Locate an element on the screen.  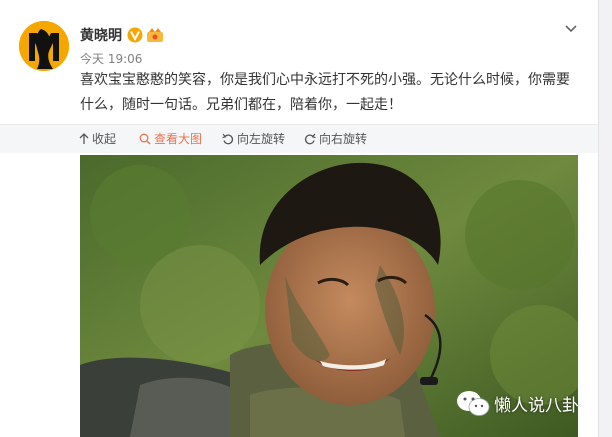
rotate-left-button: 向左旋转 is located at coordinates (253, 139).